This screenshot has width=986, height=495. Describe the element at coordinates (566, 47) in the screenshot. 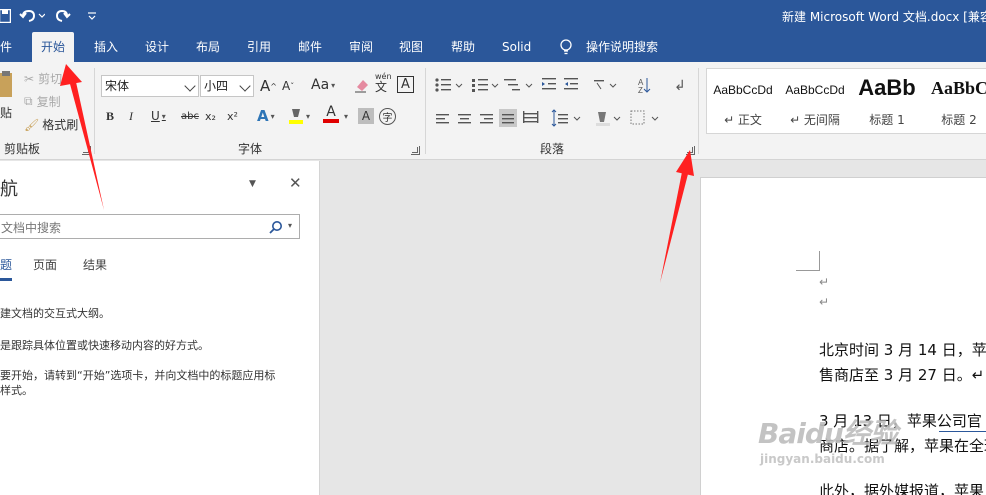

I see `lightbulb-icon` at that location.